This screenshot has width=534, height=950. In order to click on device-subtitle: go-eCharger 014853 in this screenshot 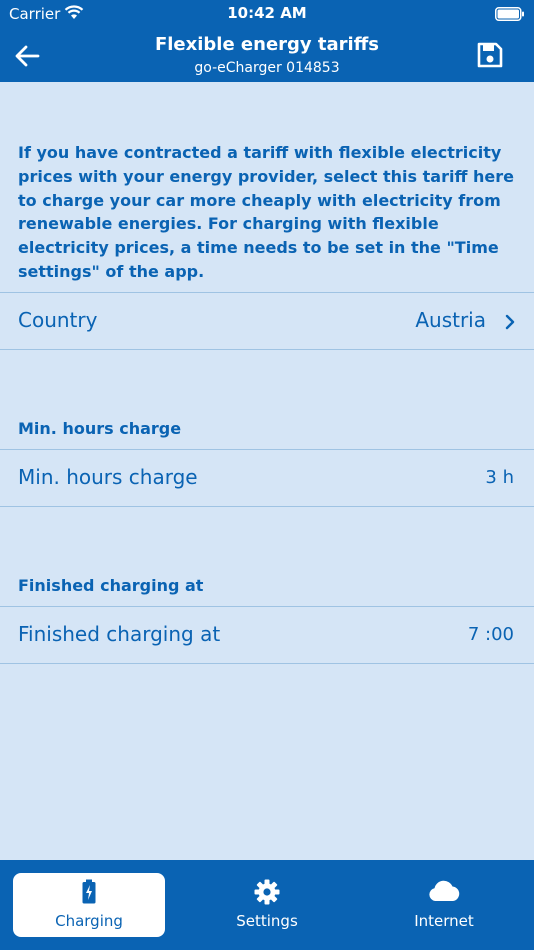, I will do `click(267, 68)`.